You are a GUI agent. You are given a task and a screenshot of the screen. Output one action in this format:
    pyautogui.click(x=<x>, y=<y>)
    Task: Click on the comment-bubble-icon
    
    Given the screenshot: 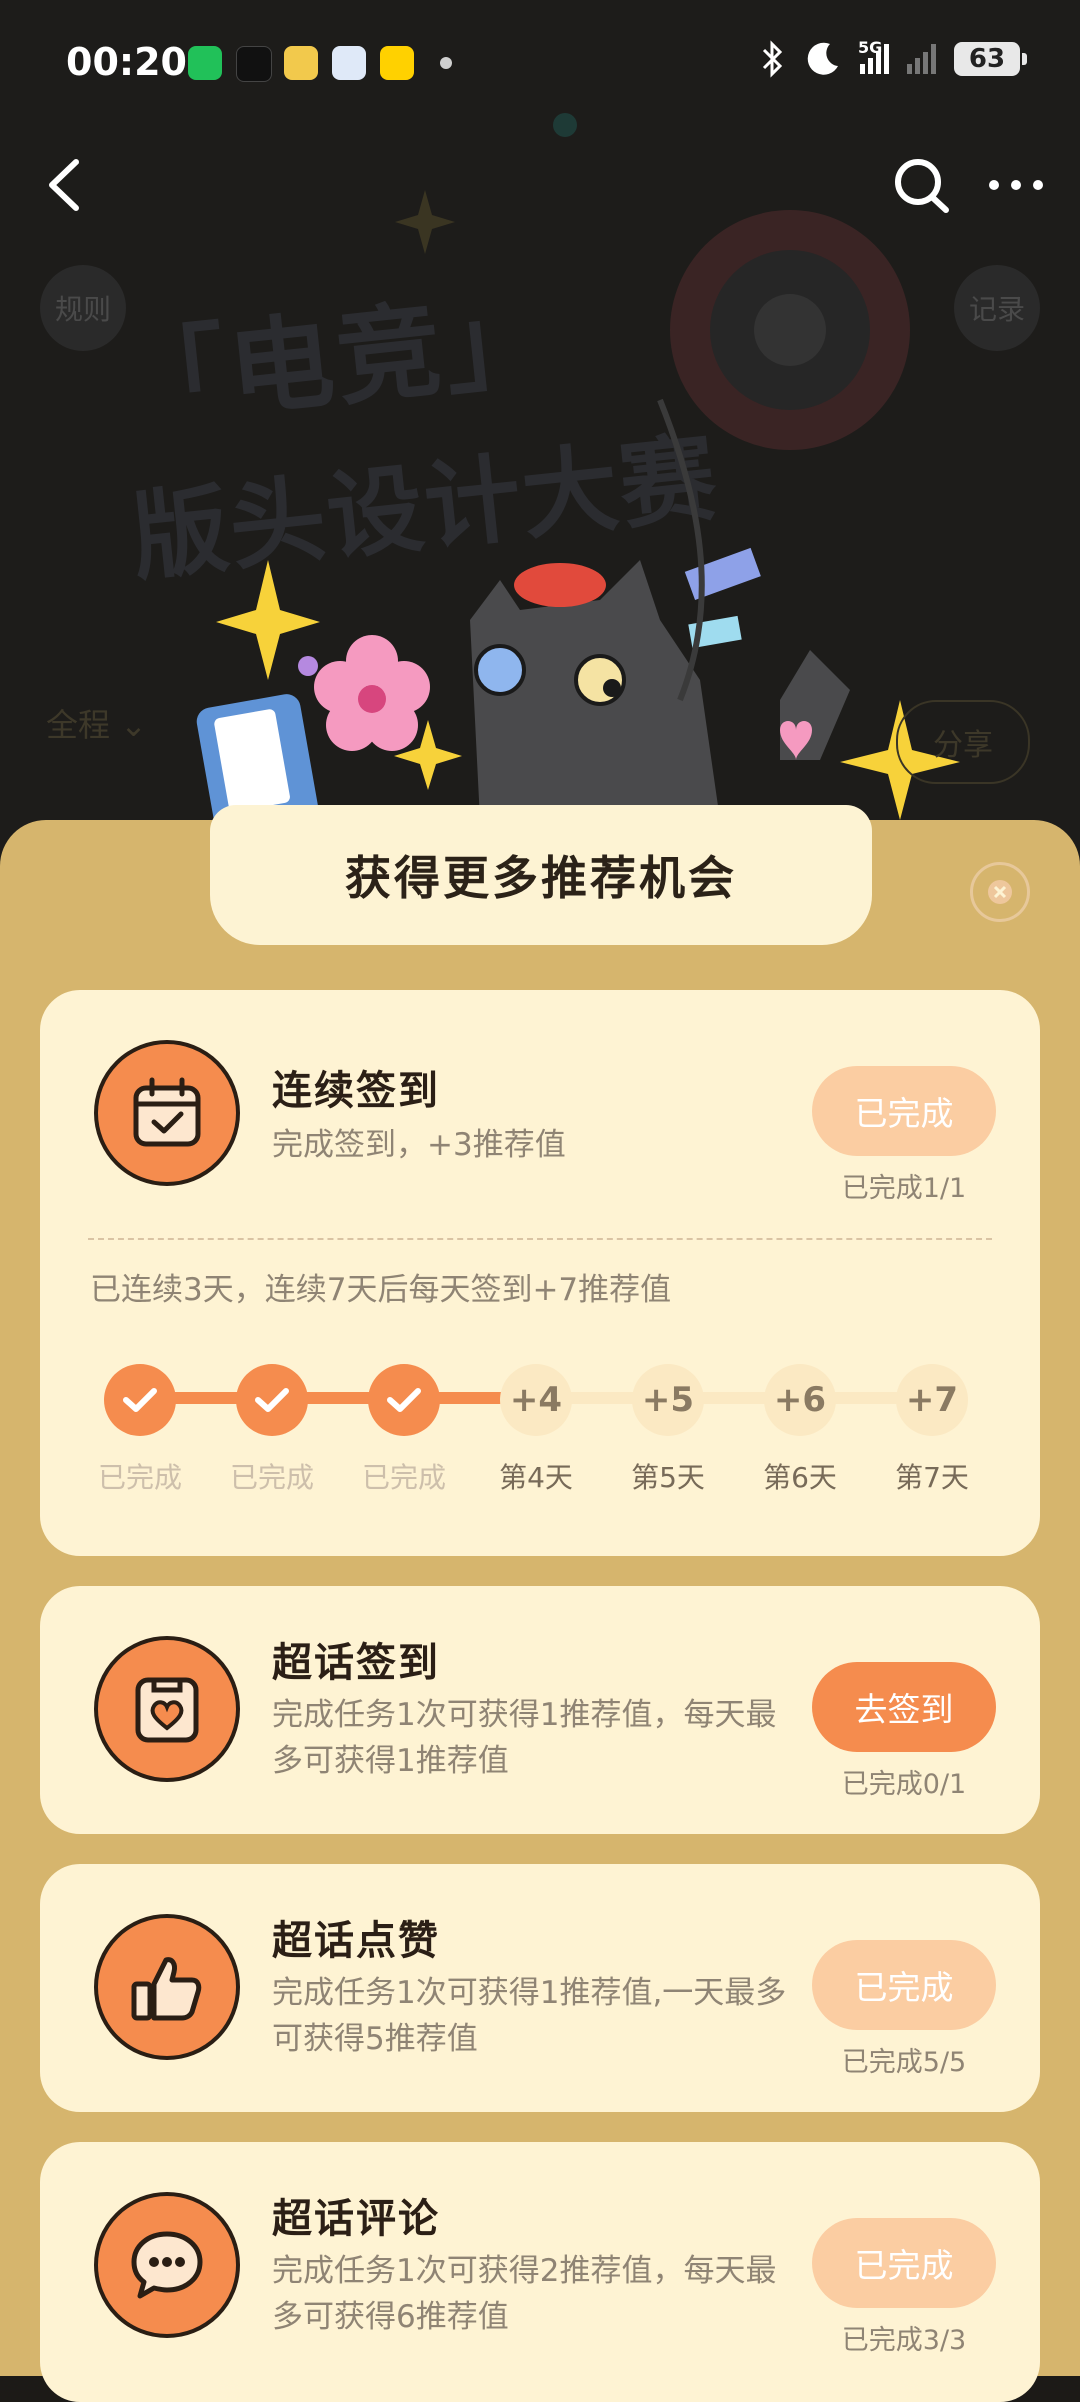 What is the action you would take?
    pyautogui.click(x=167, y=2265)
    